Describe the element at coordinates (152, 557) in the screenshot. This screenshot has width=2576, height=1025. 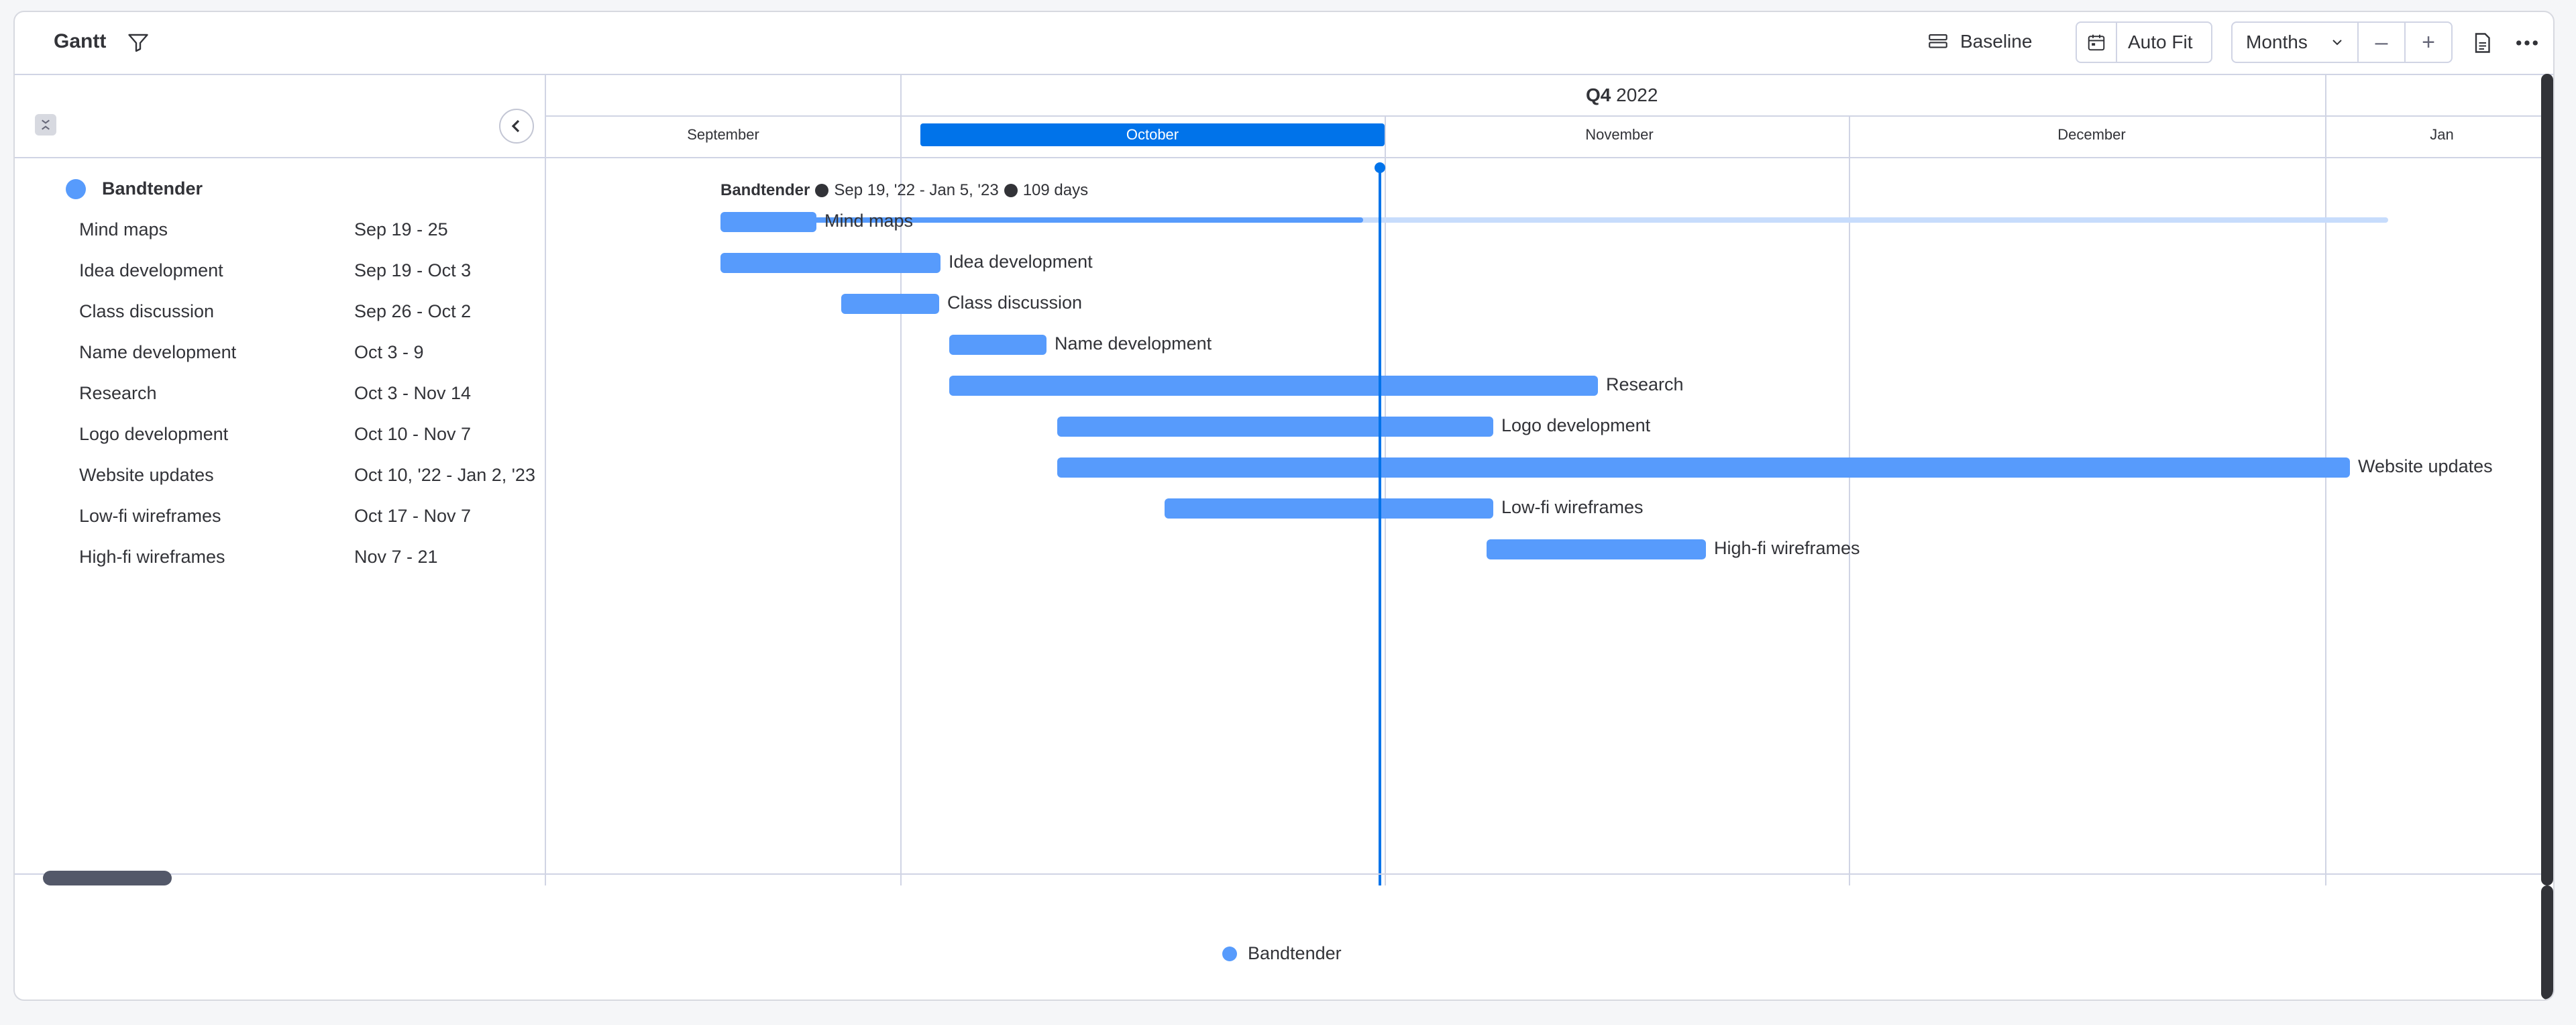
I see `task-name: High-fi wireframes` at that location.